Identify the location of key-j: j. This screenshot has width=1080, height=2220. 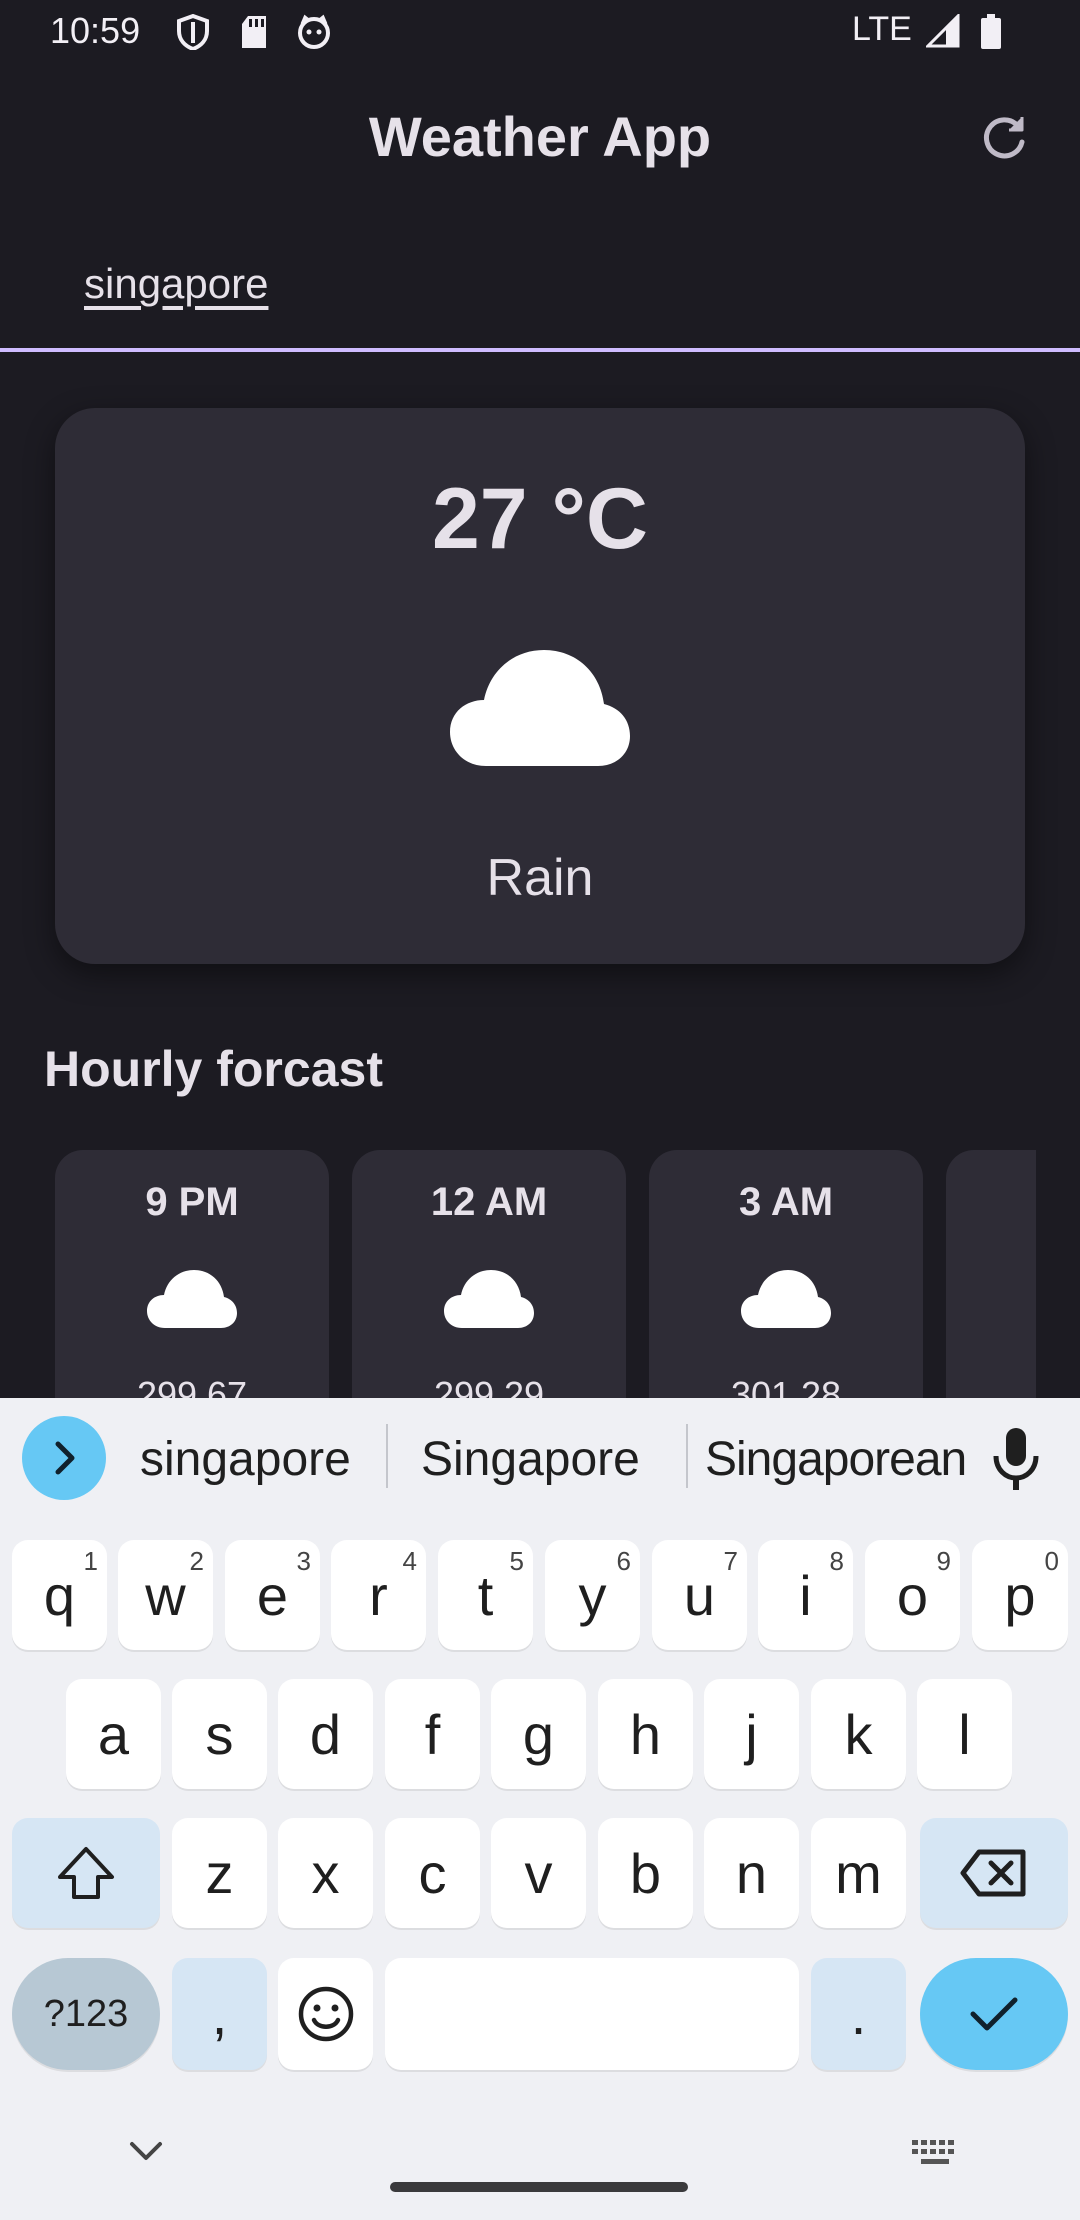
(751, 1734).